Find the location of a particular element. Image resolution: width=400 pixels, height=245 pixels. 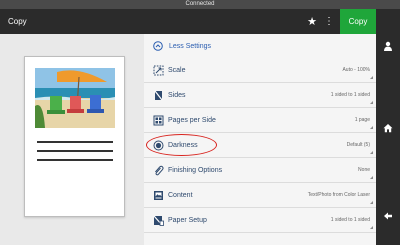

setting-label: Scale is located at coordinates (177, 70).